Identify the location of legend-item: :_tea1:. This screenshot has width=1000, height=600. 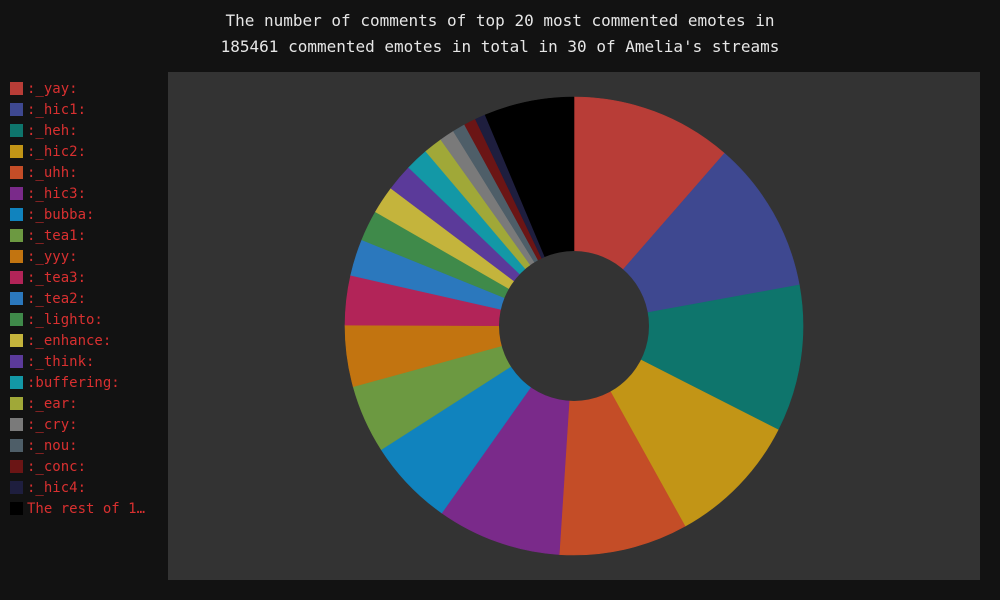
(85, 235).